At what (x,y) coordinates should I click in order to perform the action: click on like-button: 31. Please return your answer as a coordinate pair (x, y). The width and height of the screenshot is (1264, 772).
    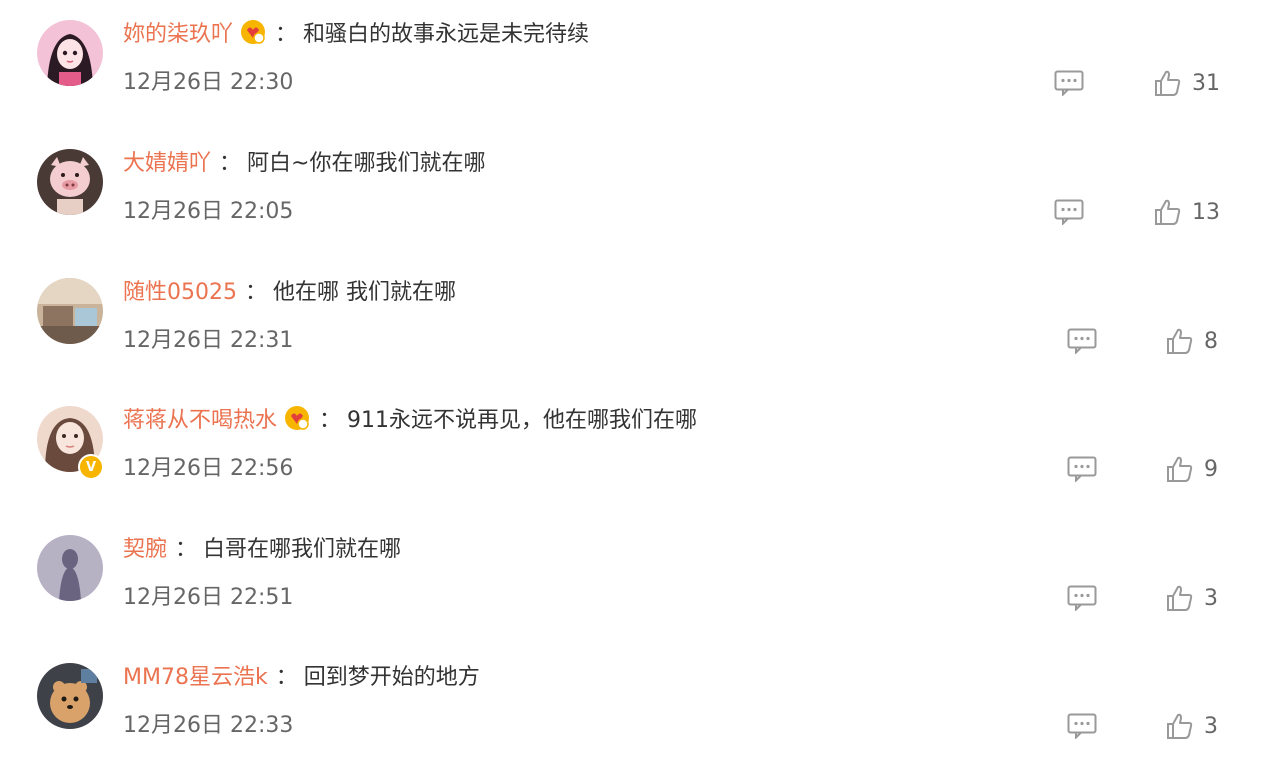
    Looking at the image, I should click on (1187, 83).